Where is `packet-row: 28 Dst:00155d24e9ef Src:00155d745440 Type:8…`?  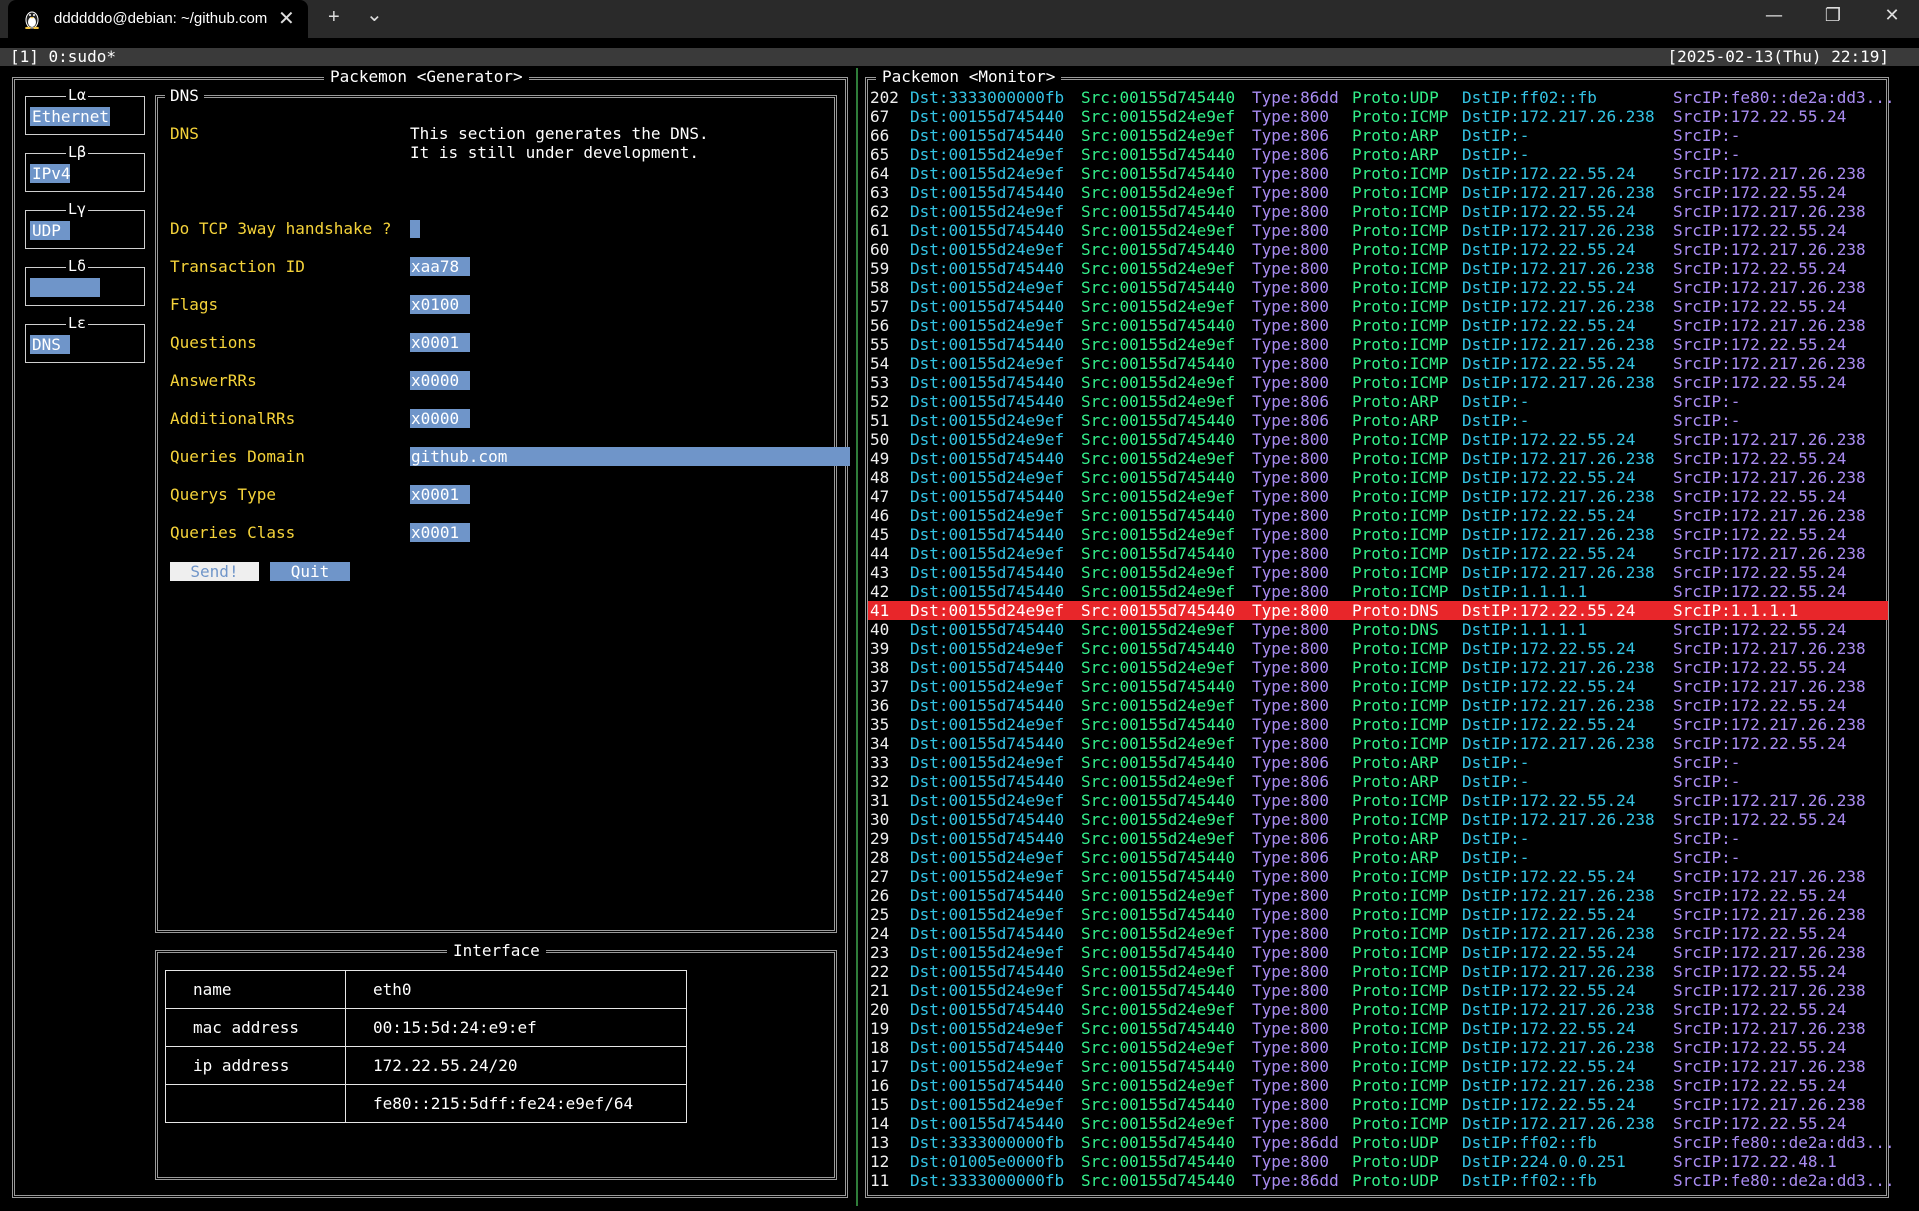
packet-row: 28 Dst:00155d24e9ef Src:00155d745440 Type:8… is located at coordinates (1378, 857).